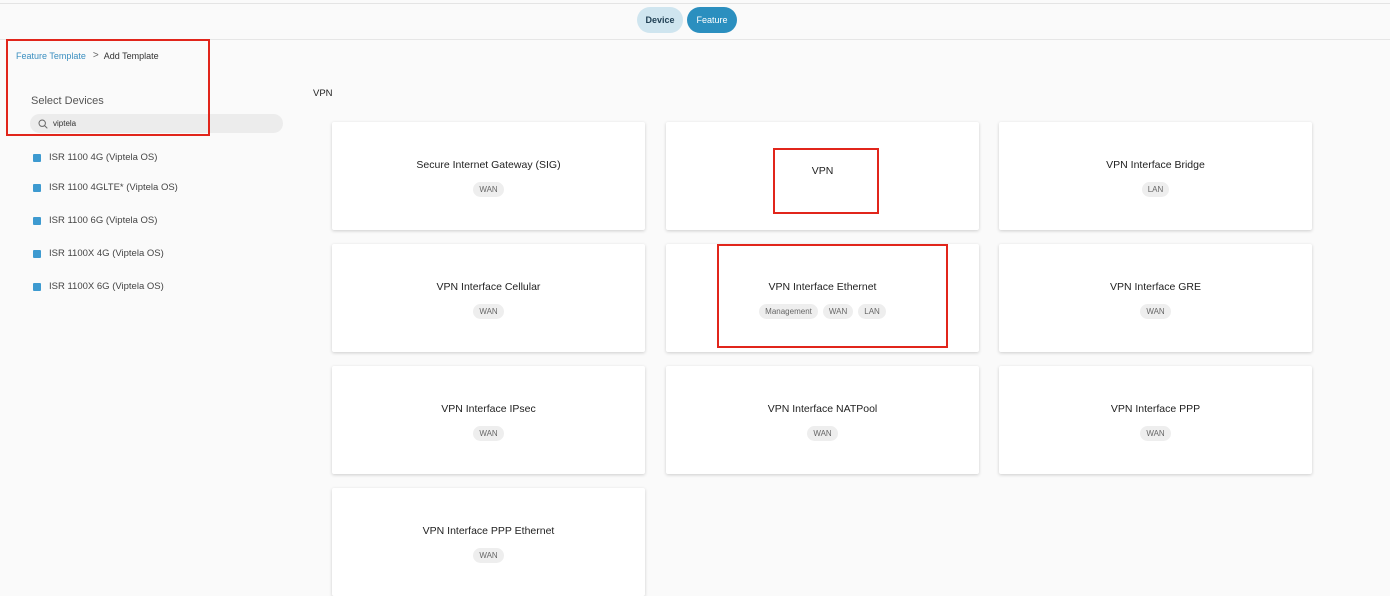 This screenshot has height=596, width=1390. I want to click on template-card-vpn-interface-ppp-ethernet: VPN Interface PPP Ethernet WAN, so click(488, 542).